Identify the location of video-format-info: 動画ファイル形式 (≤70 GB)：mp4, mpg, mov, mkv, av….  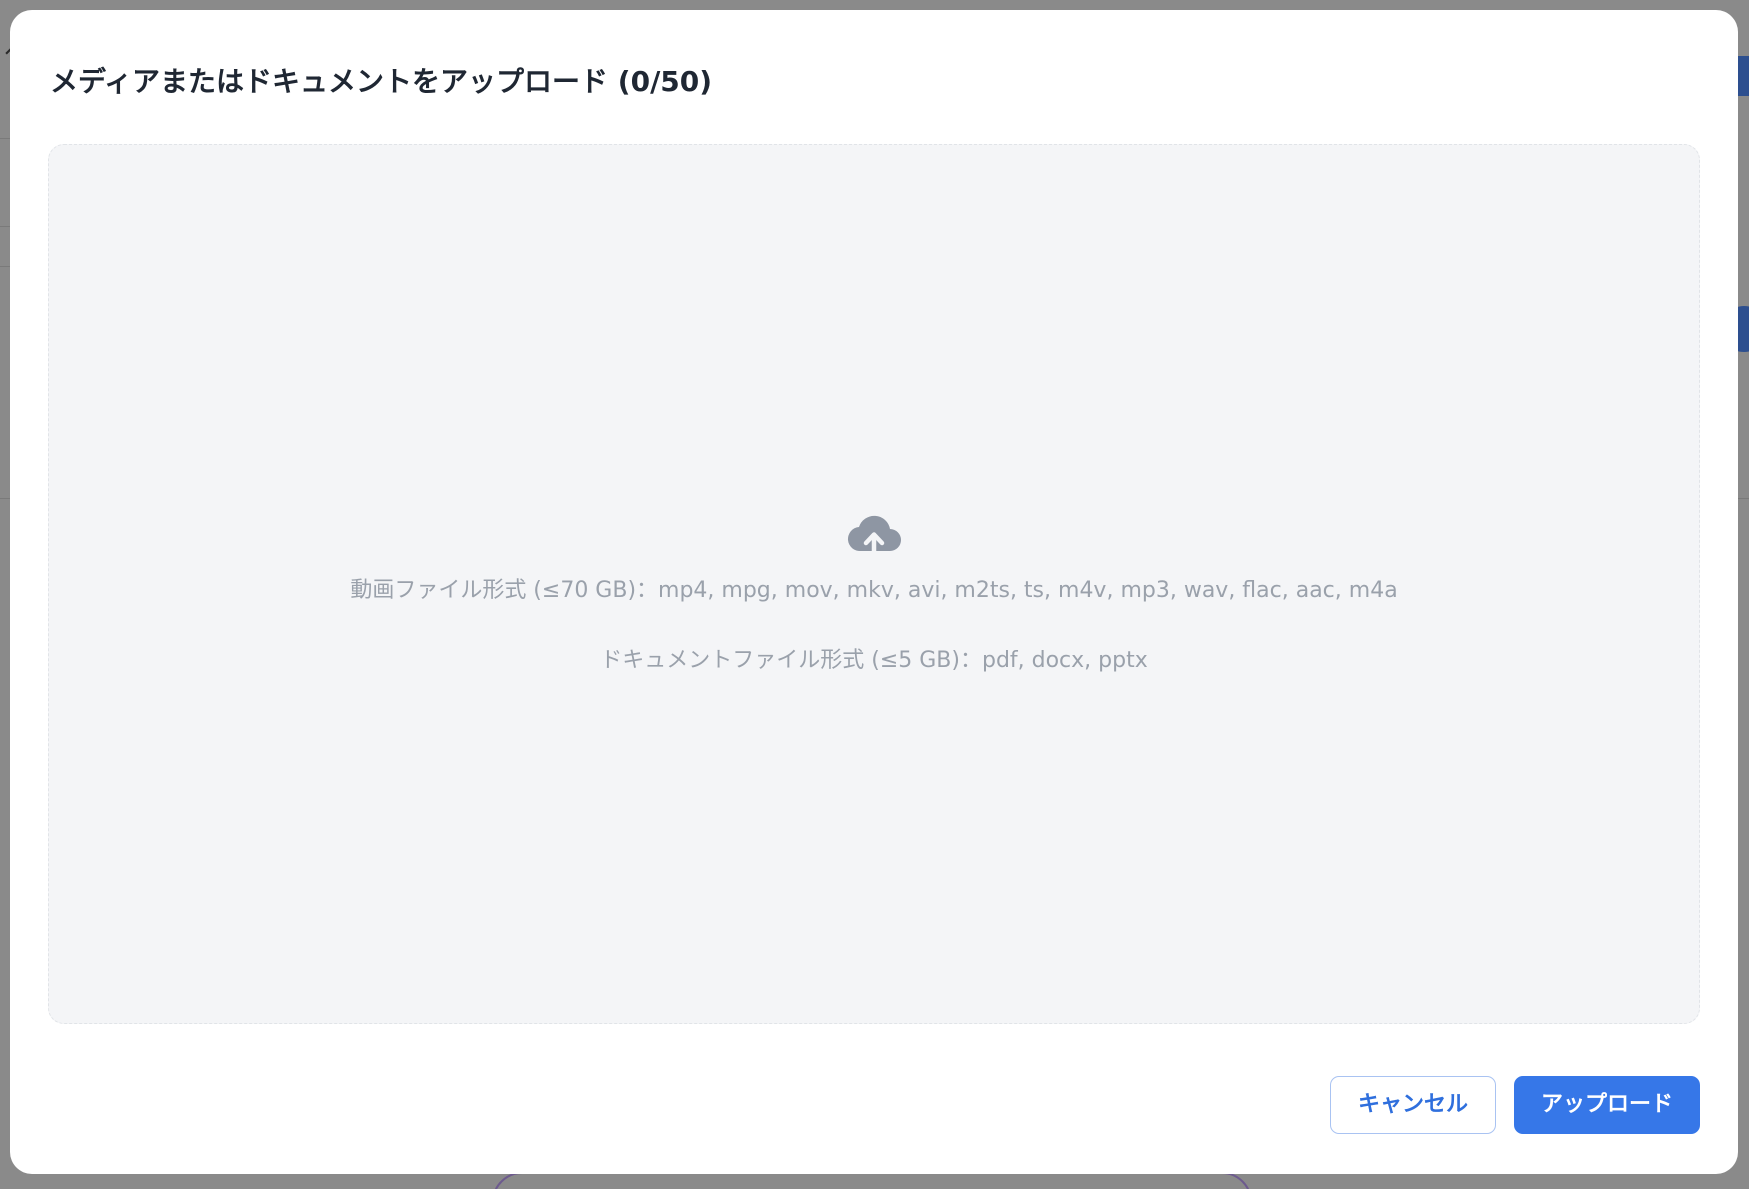
(874, 590).